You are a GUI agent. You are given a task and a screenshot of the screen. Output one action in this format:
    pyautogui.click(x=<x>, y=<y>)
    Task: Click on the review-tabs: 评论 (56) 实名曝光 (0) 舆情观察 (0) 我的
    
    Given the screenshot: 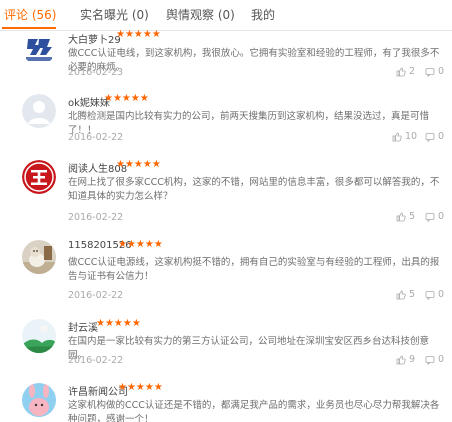 What is the action you would take?
    pyautogui.click(x=226, y=15)
    